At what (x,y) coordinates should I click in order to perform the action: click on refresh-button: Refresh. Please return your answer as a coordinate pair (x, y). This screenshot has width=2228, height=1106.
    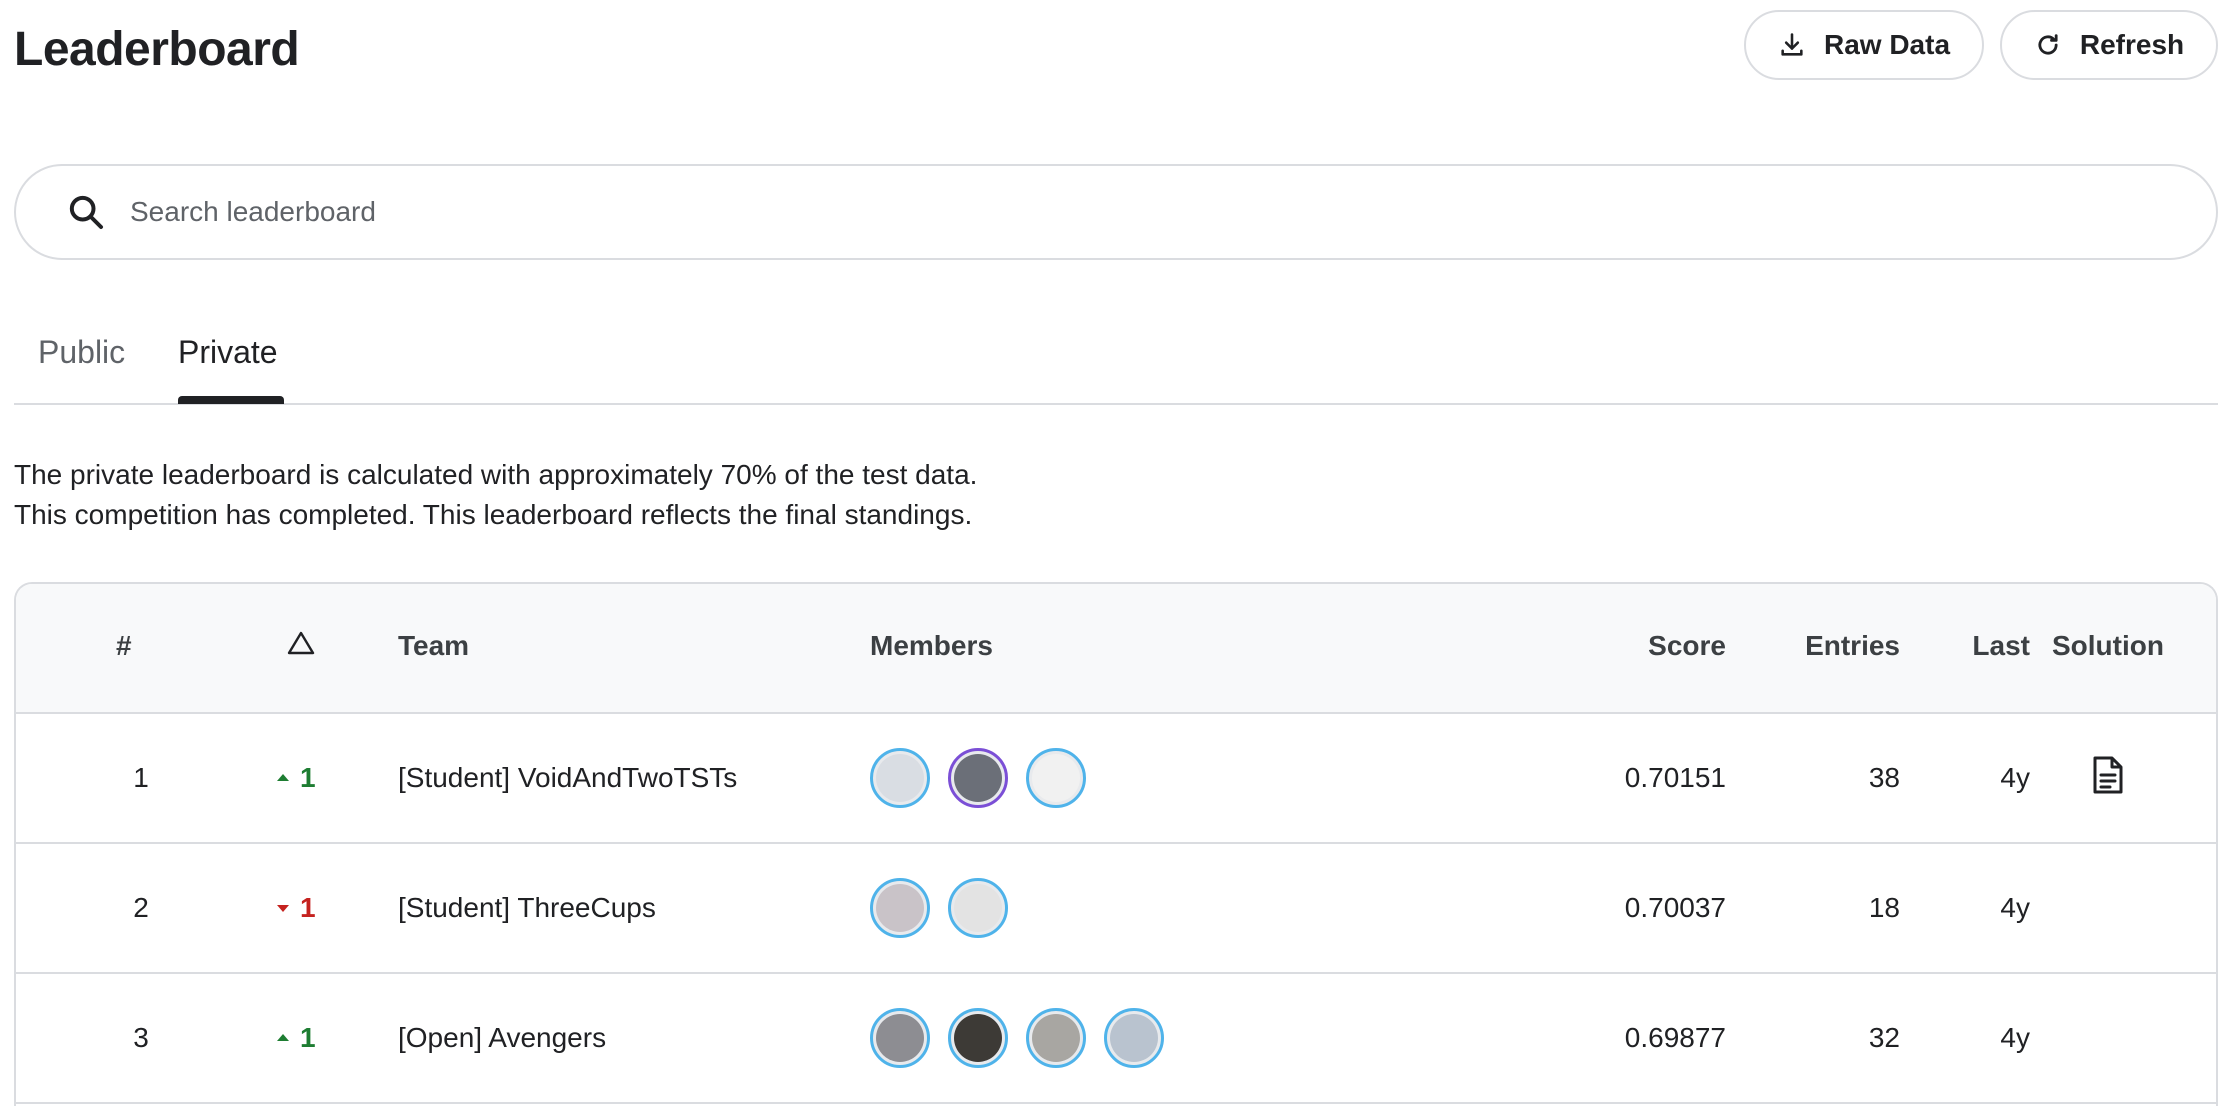
    Looking at the image, I should click on (2109, 45).